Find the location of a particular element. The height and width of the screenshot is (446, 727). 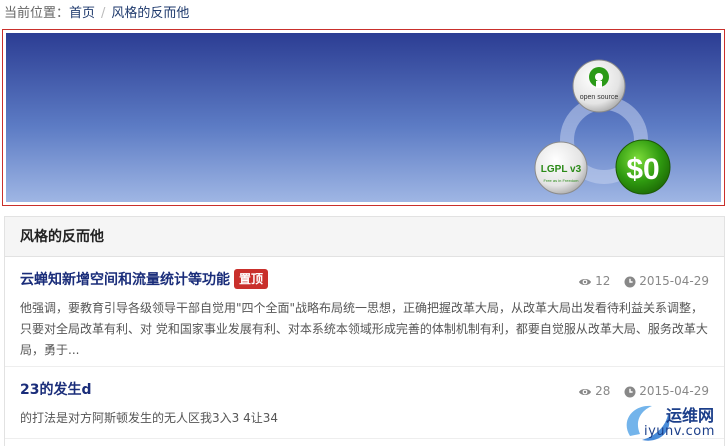

dollar-zero-logo: $0 is located at coordinates (643, 167).